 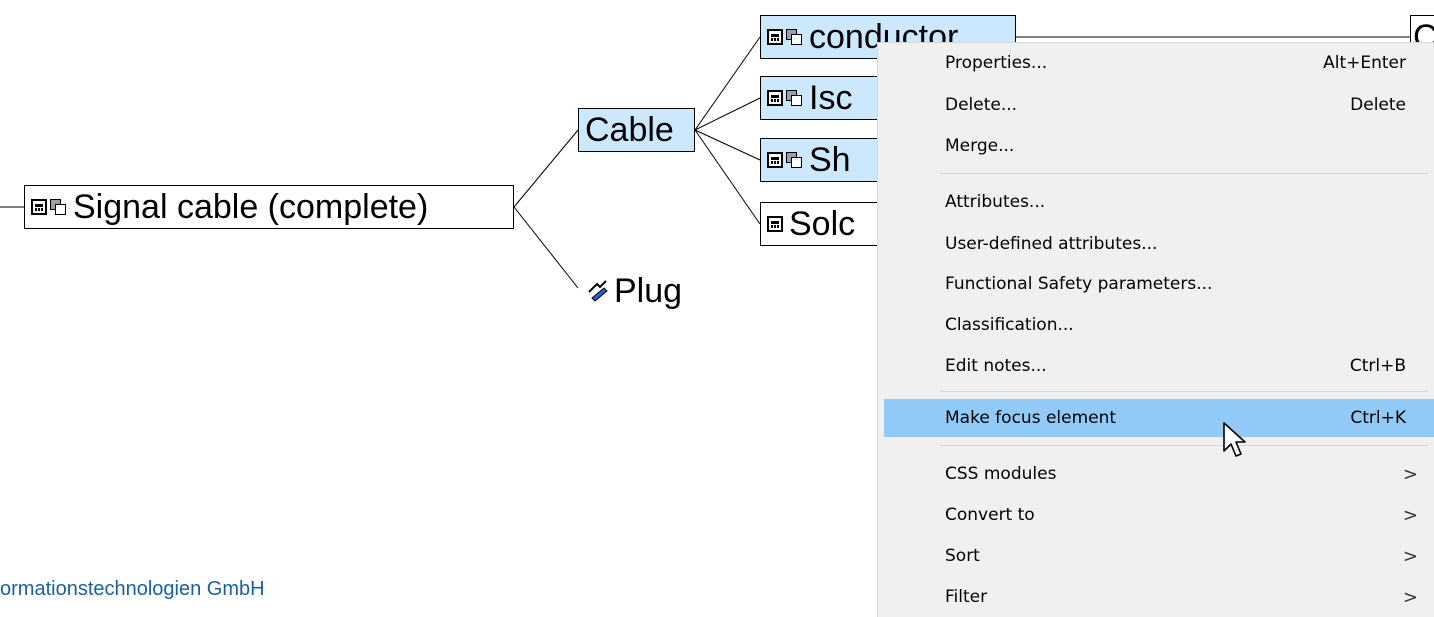 I want to click on plug-icon, so click(x=598, y=291).